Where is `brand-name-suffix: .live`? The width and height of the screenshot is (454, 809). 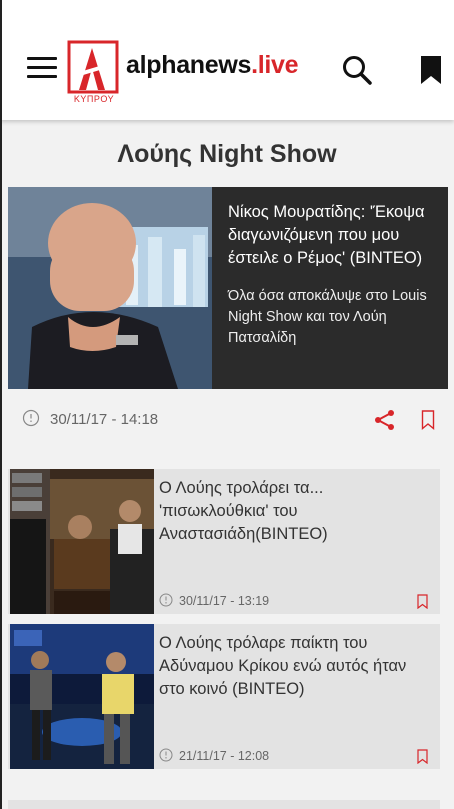 brand-name-suffix: .live is located at coordinates (275, 65).